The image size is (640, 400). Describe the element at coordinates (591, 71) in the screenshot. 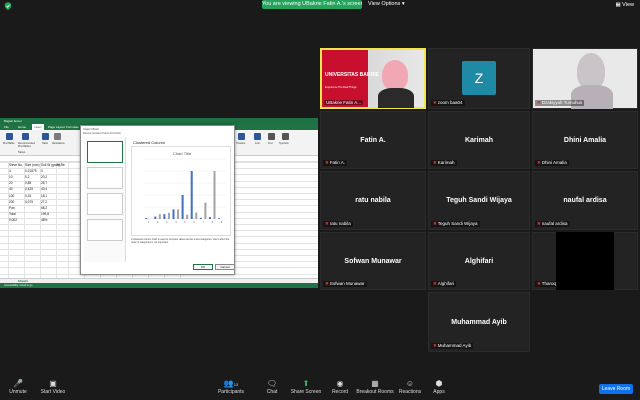

I see `person-silhouette` at that location.